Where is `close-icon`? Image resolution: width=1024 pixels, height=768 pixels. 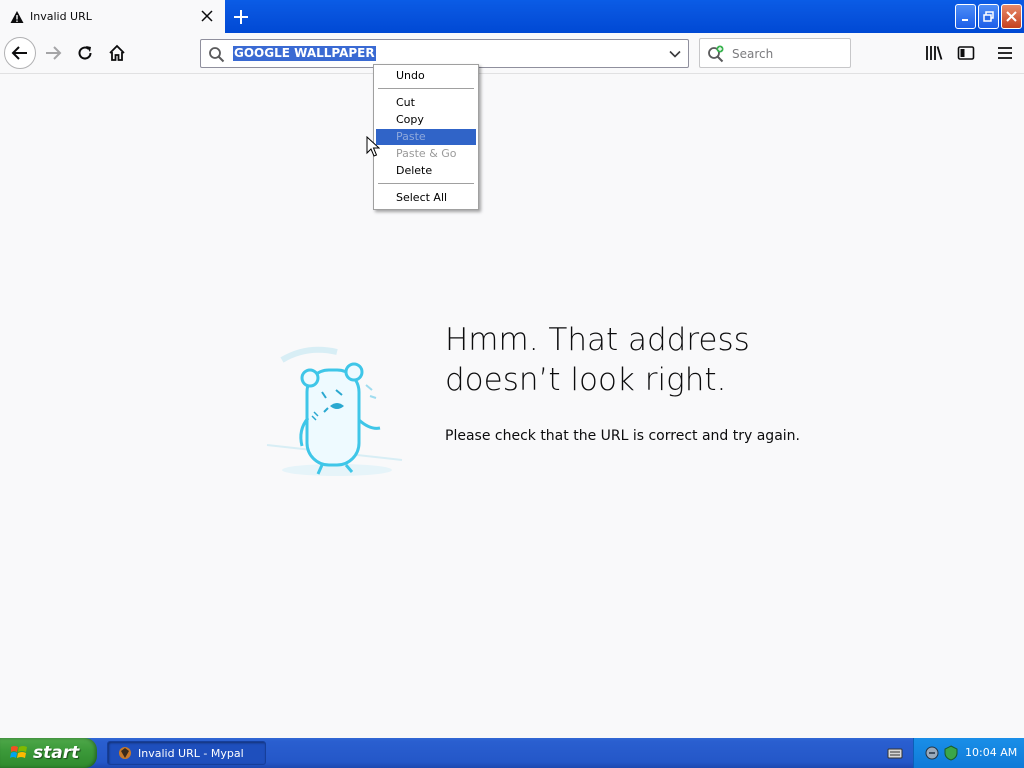 close-icon is located at coordinates (1011, 16).